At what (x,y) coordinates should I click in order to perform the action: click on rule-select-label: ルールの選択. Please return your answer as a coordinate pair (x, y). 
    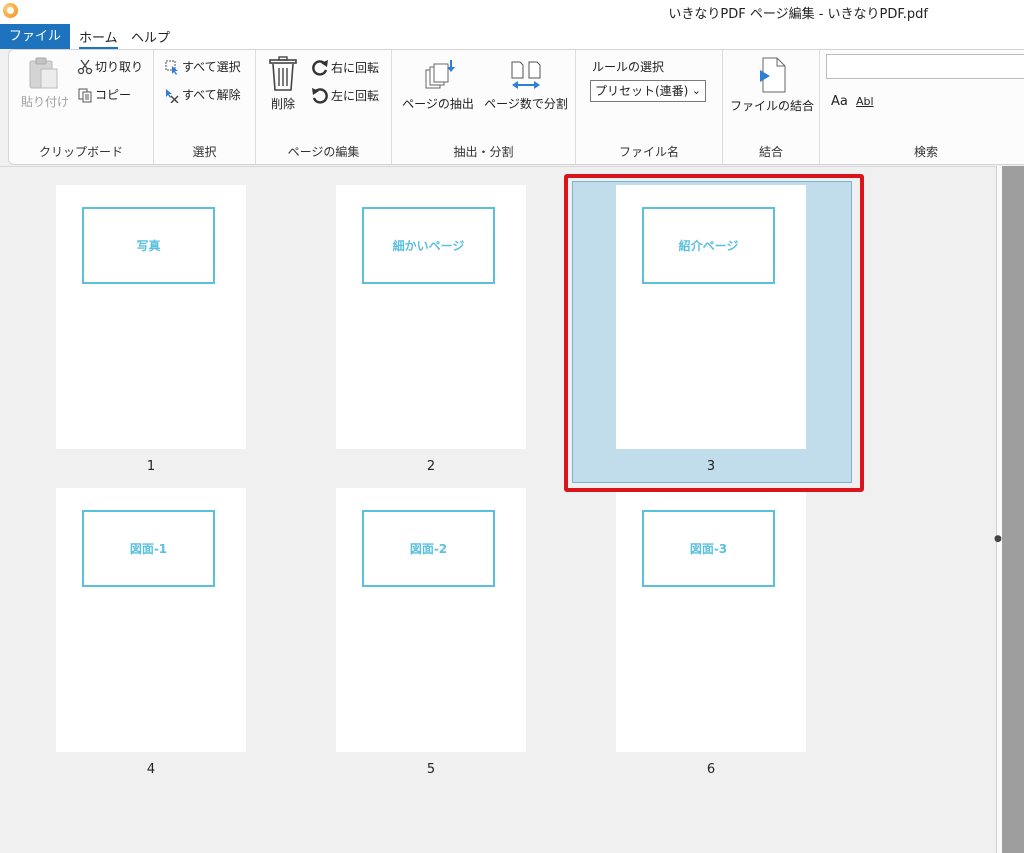
    Looking at the image, I should click on (628, 67).